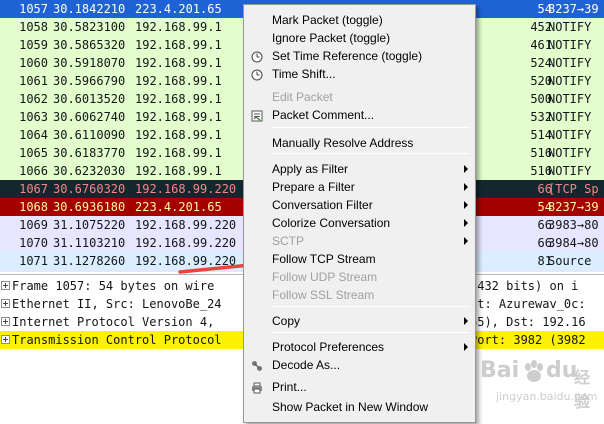  I want to click on menu-item-label: Edit Packet, so click(302, 97).